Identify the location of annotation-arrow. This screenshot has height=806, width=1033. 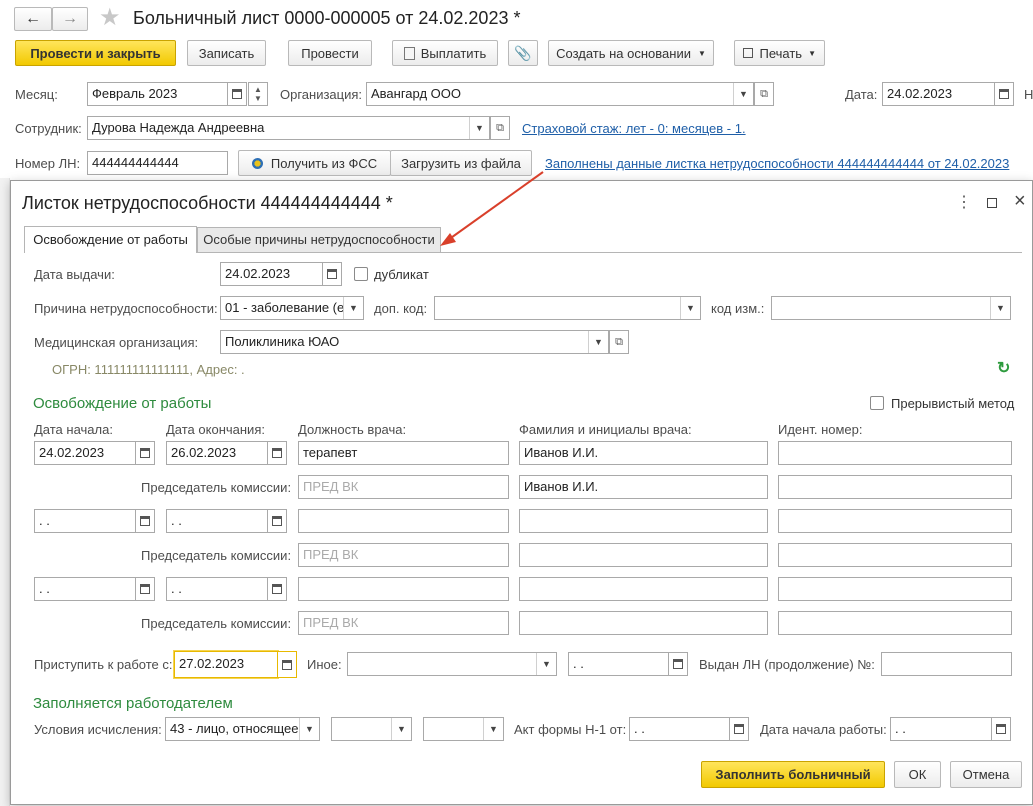
(492, 208).